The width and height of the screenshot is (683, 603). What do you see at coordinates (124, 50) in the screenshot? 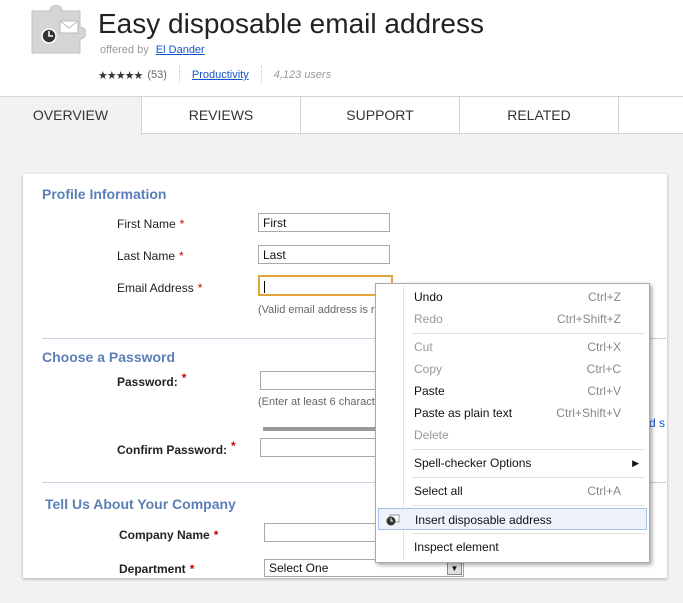
I see `offered-by-label: offered by` at bounding box center [124, 50].